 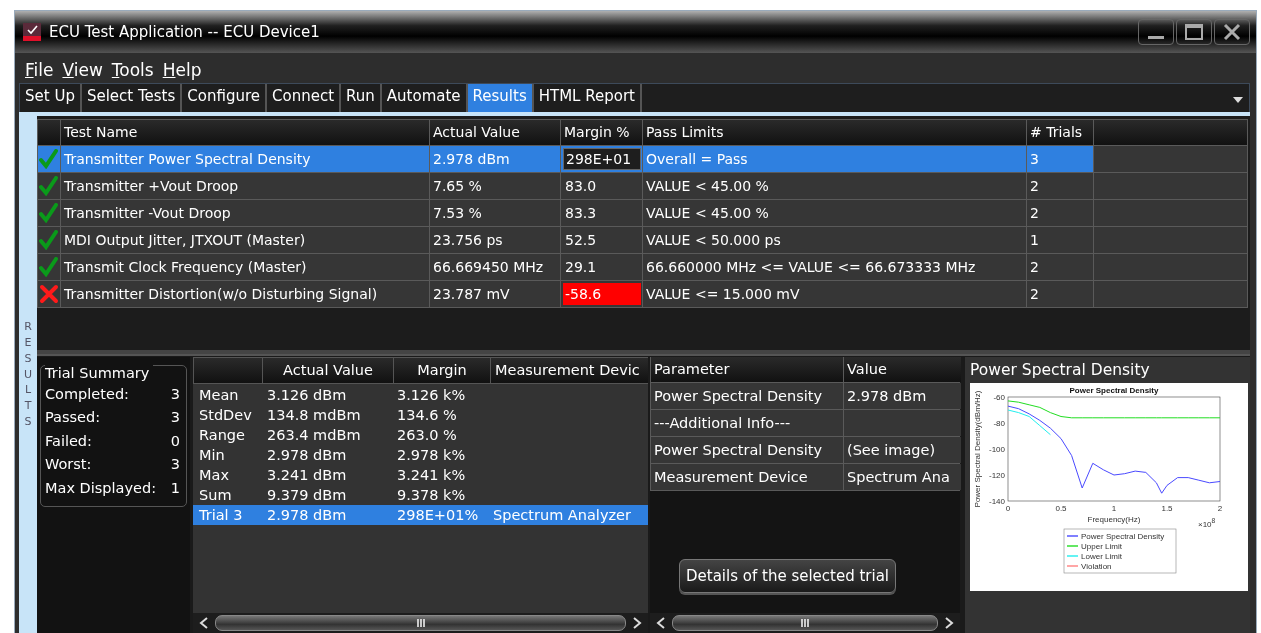 I want to click on dropdown-caret-icon, so click(x=1238, y=100).